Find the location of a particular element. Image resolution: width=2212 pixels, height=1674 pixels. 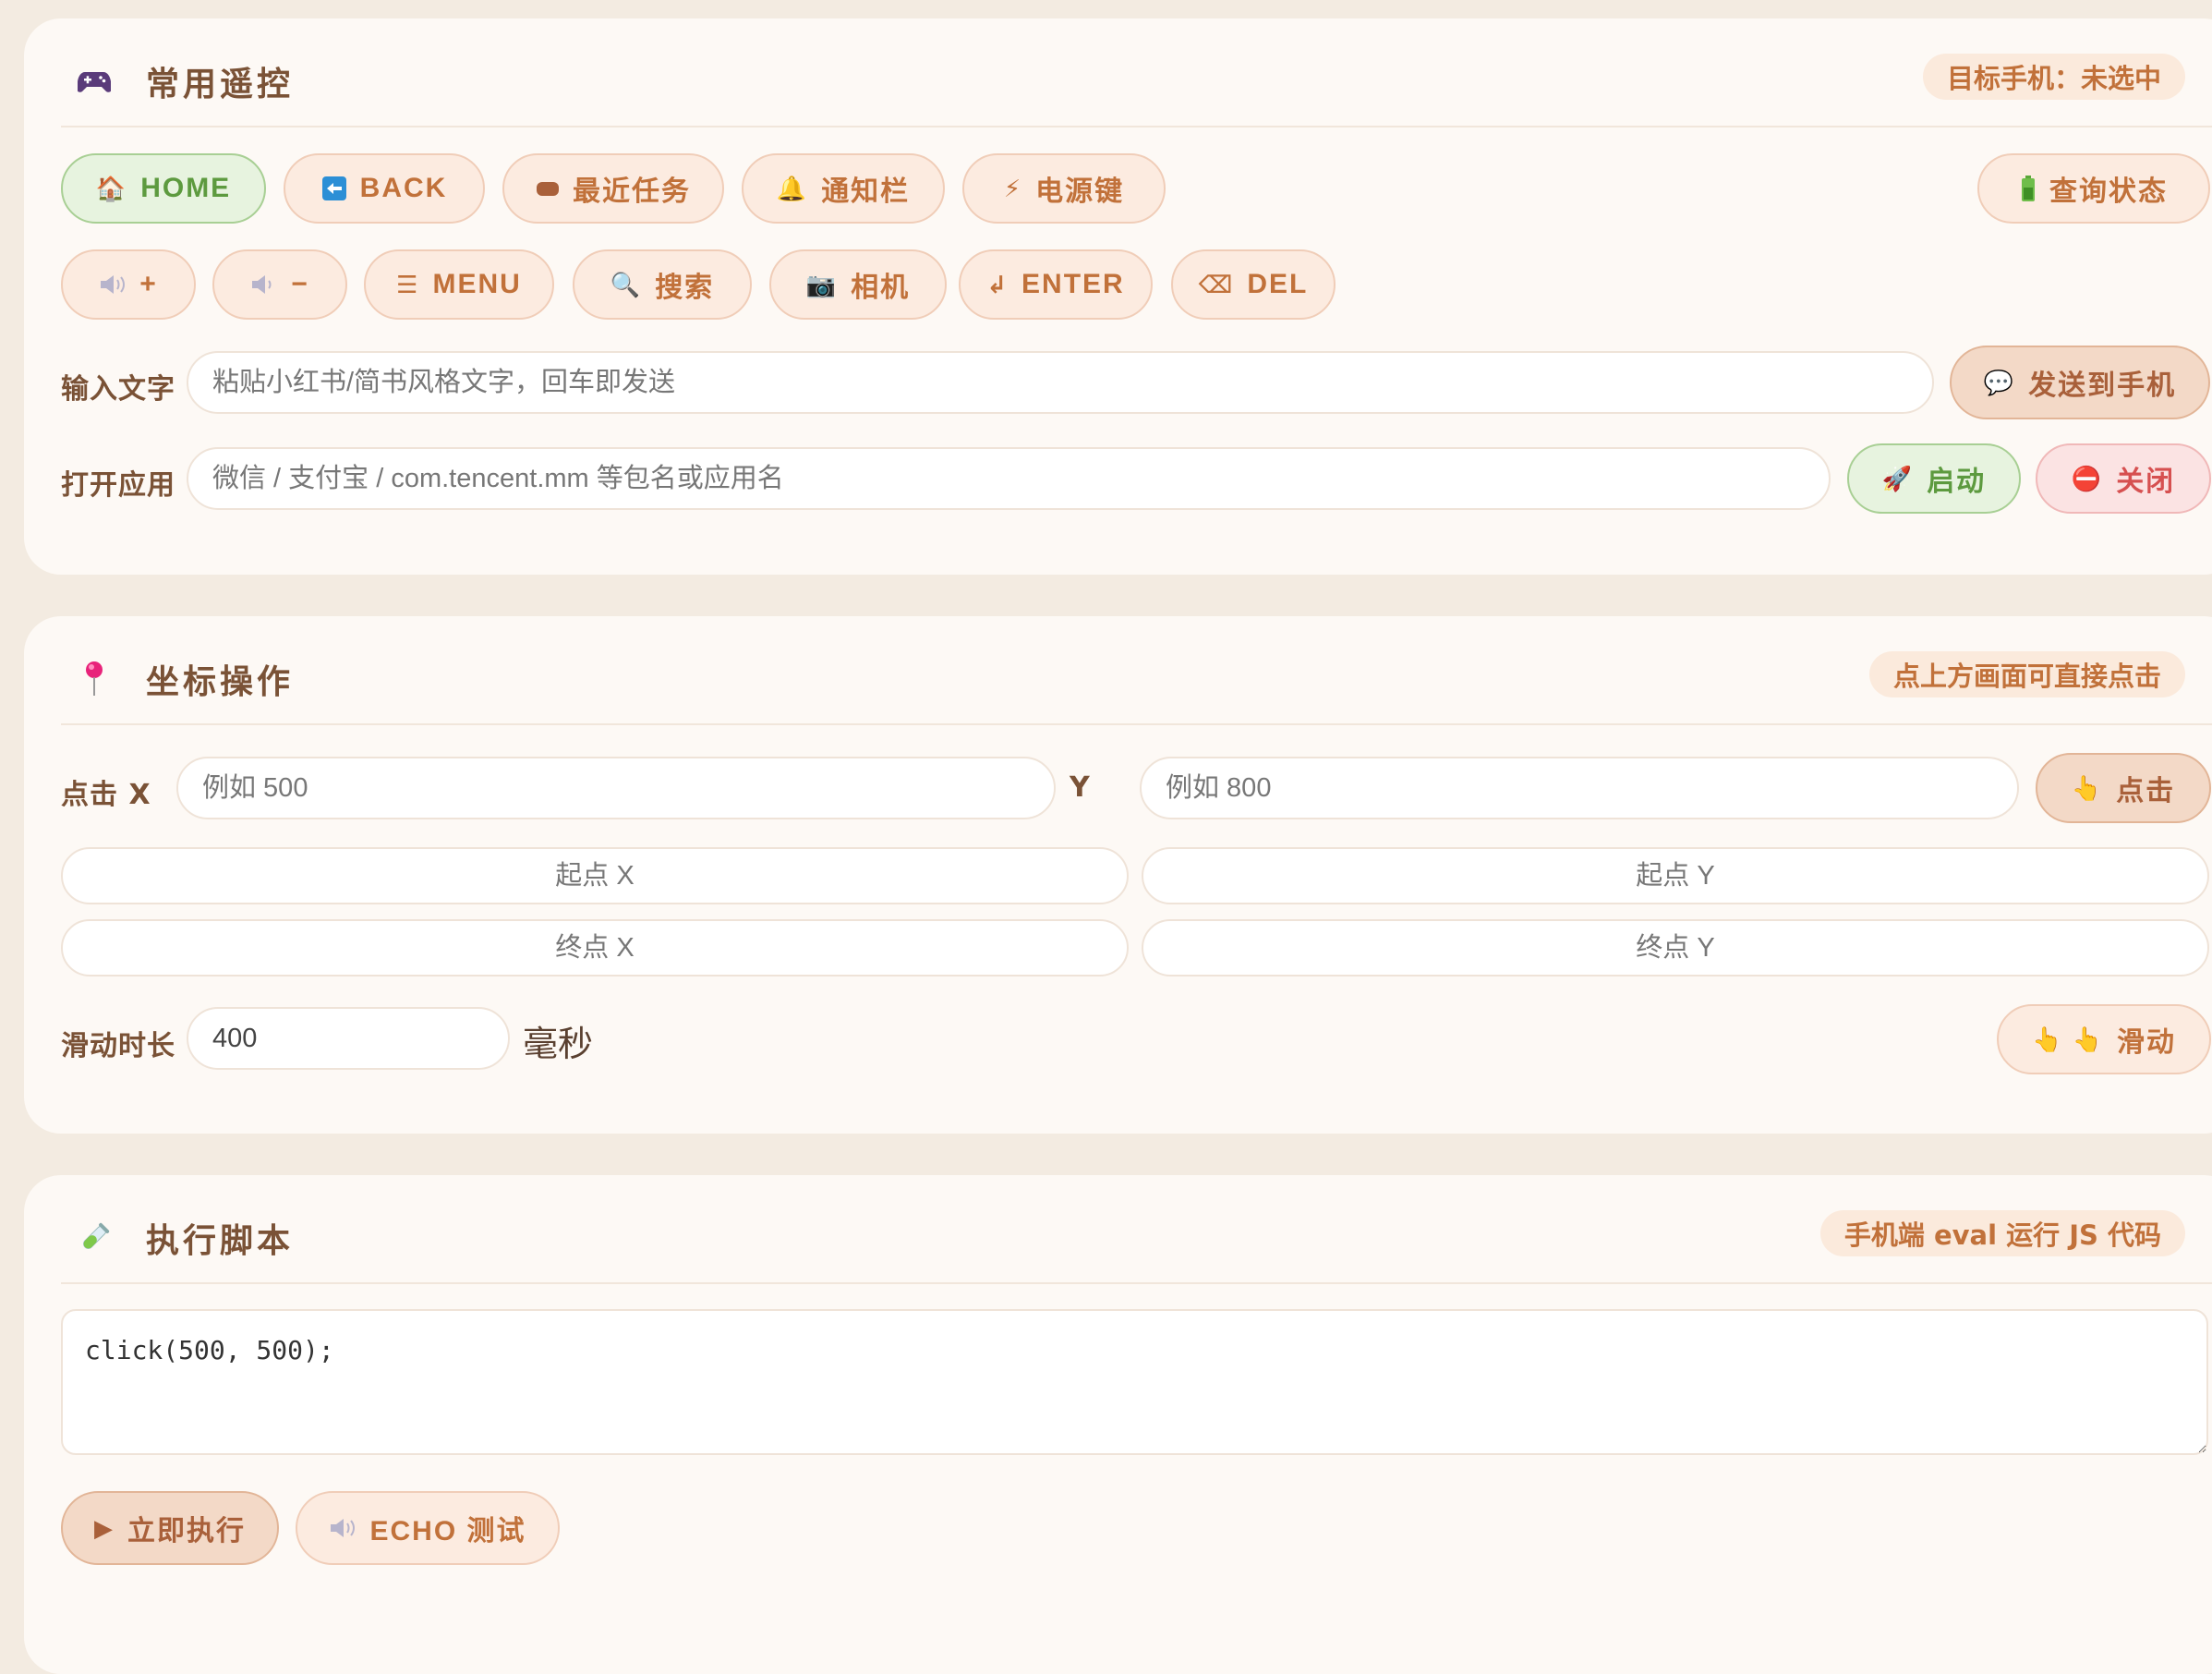

power-button: ⚡ 电源键 is located at coordinates (1064, 188).